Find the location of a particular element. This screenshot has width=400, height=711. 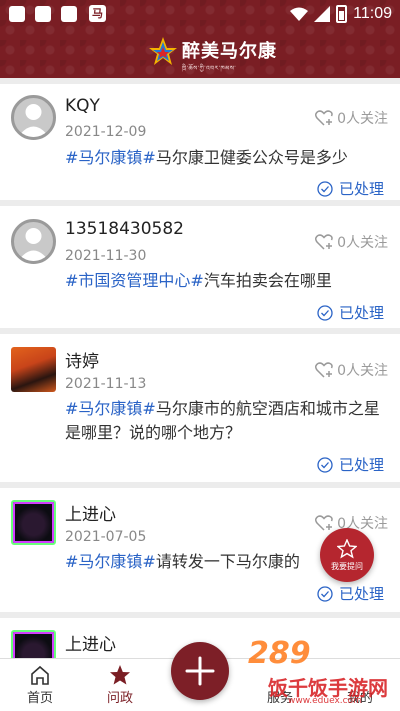

question-text: #马尔康镇#马尔康卫健委公众号是多少 is located at coordinates (229, 158).